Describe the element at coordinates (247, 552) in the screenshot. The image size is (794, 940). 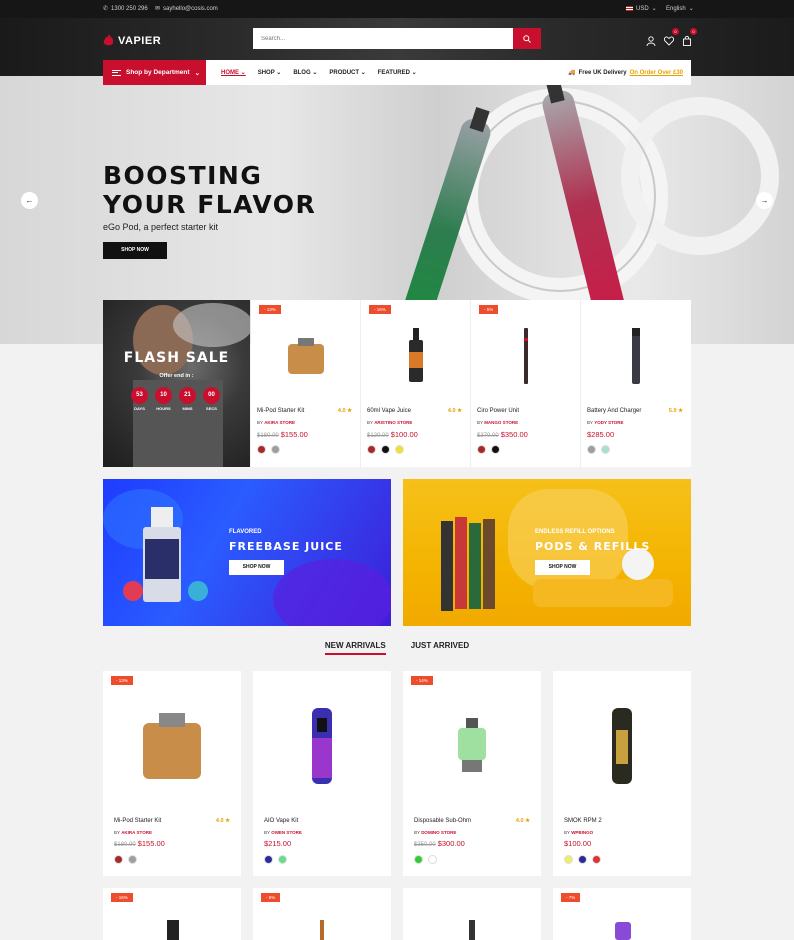
I see `freebase-juice-banner: FLAVORED FREEBASE JUICE SHOP NOW` at that location.